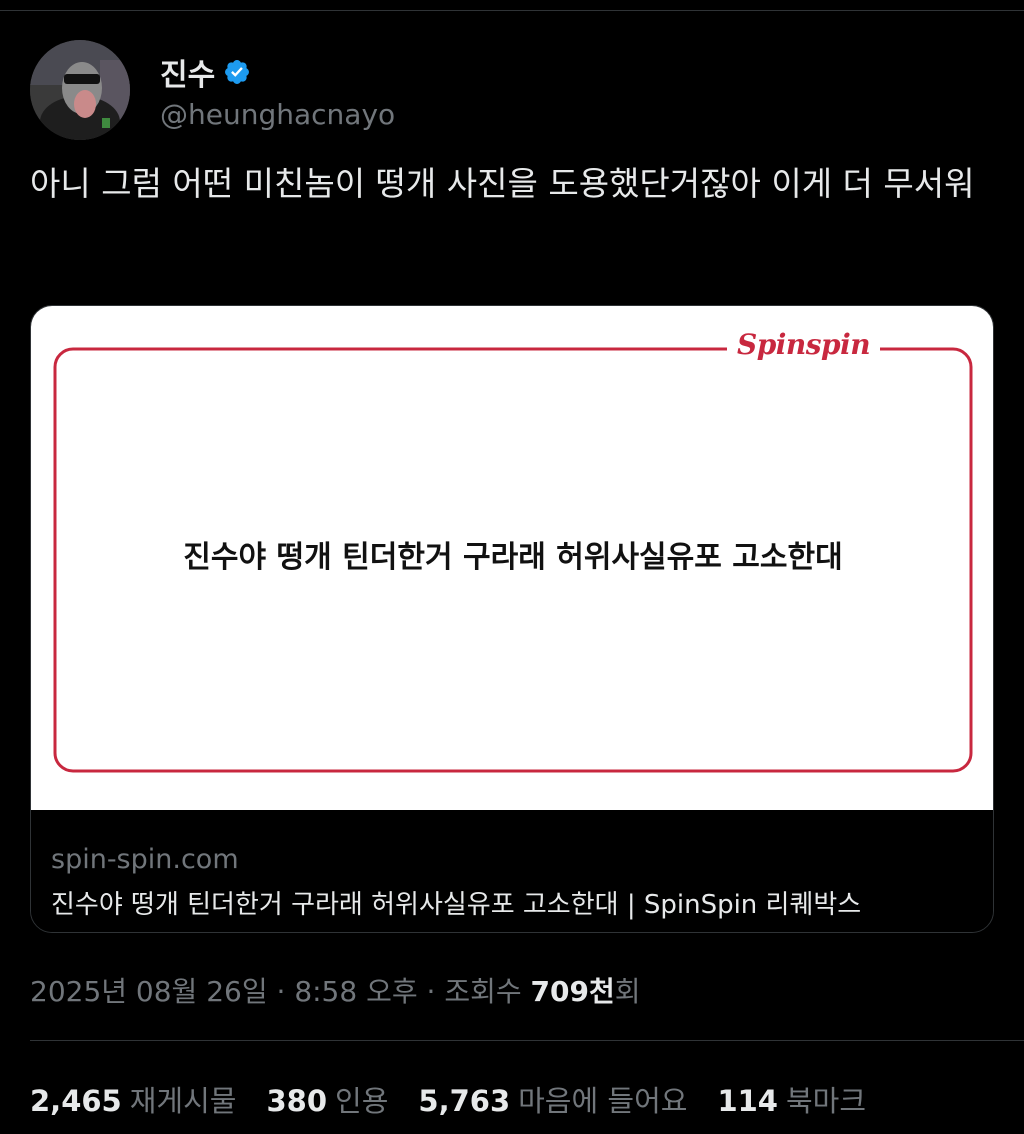 Image resolution: width=1024 pixels, height=1134 pixels. What do you see at coordinates (527, 1040) in the screenshot?
I see `stats-divider` at bounding box center [527, 1040].